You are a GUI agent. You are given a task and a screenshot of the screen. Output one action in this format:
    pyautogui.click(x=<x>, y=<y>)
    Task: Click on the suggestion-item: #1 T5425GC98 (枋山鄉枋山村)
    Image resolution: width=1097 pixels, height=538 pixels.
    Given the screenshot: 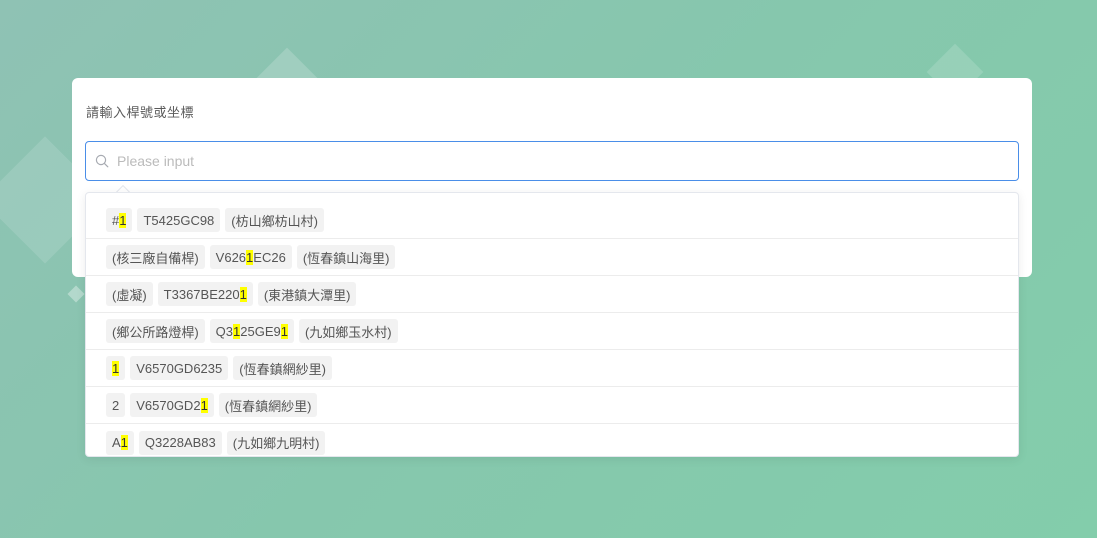 What is the action you would take?
    pyautogui.click(x=552, y=220)
    